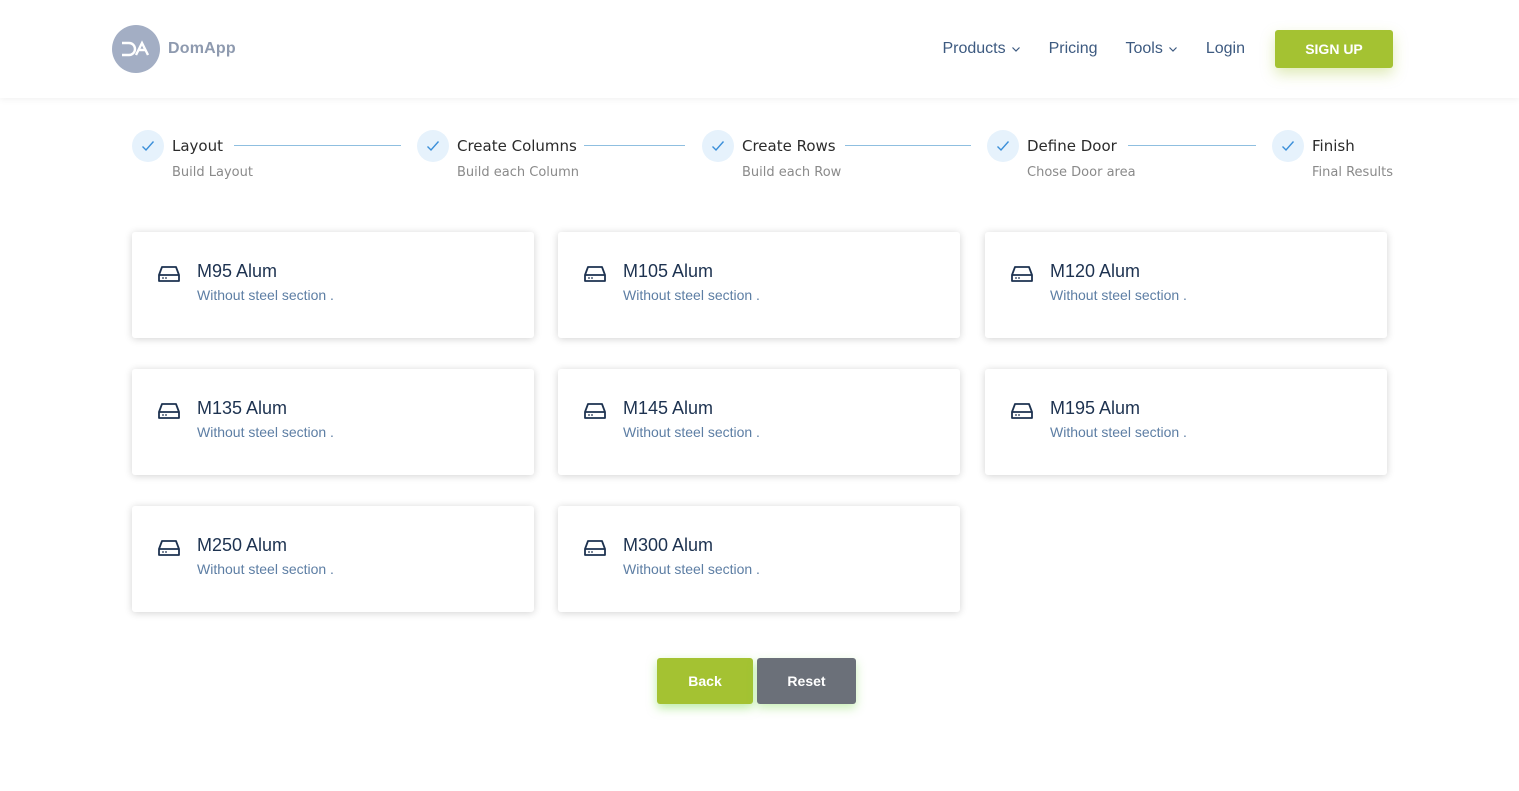 The image size is (1519, 791). What do you see at coordinates (242, 545) in the screenshot?
I see `card-title: M250 Alum` at bounding box center [242, 545].